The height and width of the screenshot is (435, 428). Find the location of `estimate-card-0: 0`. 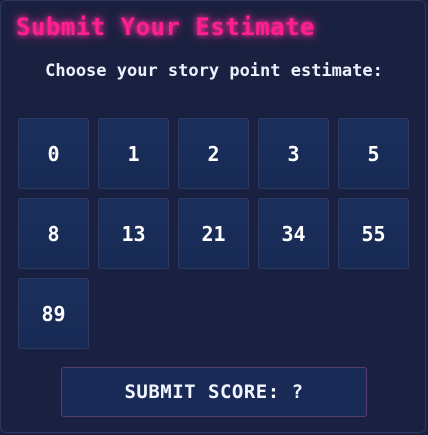

estimate-card-0: 0 is located at coordinates (53, 153).